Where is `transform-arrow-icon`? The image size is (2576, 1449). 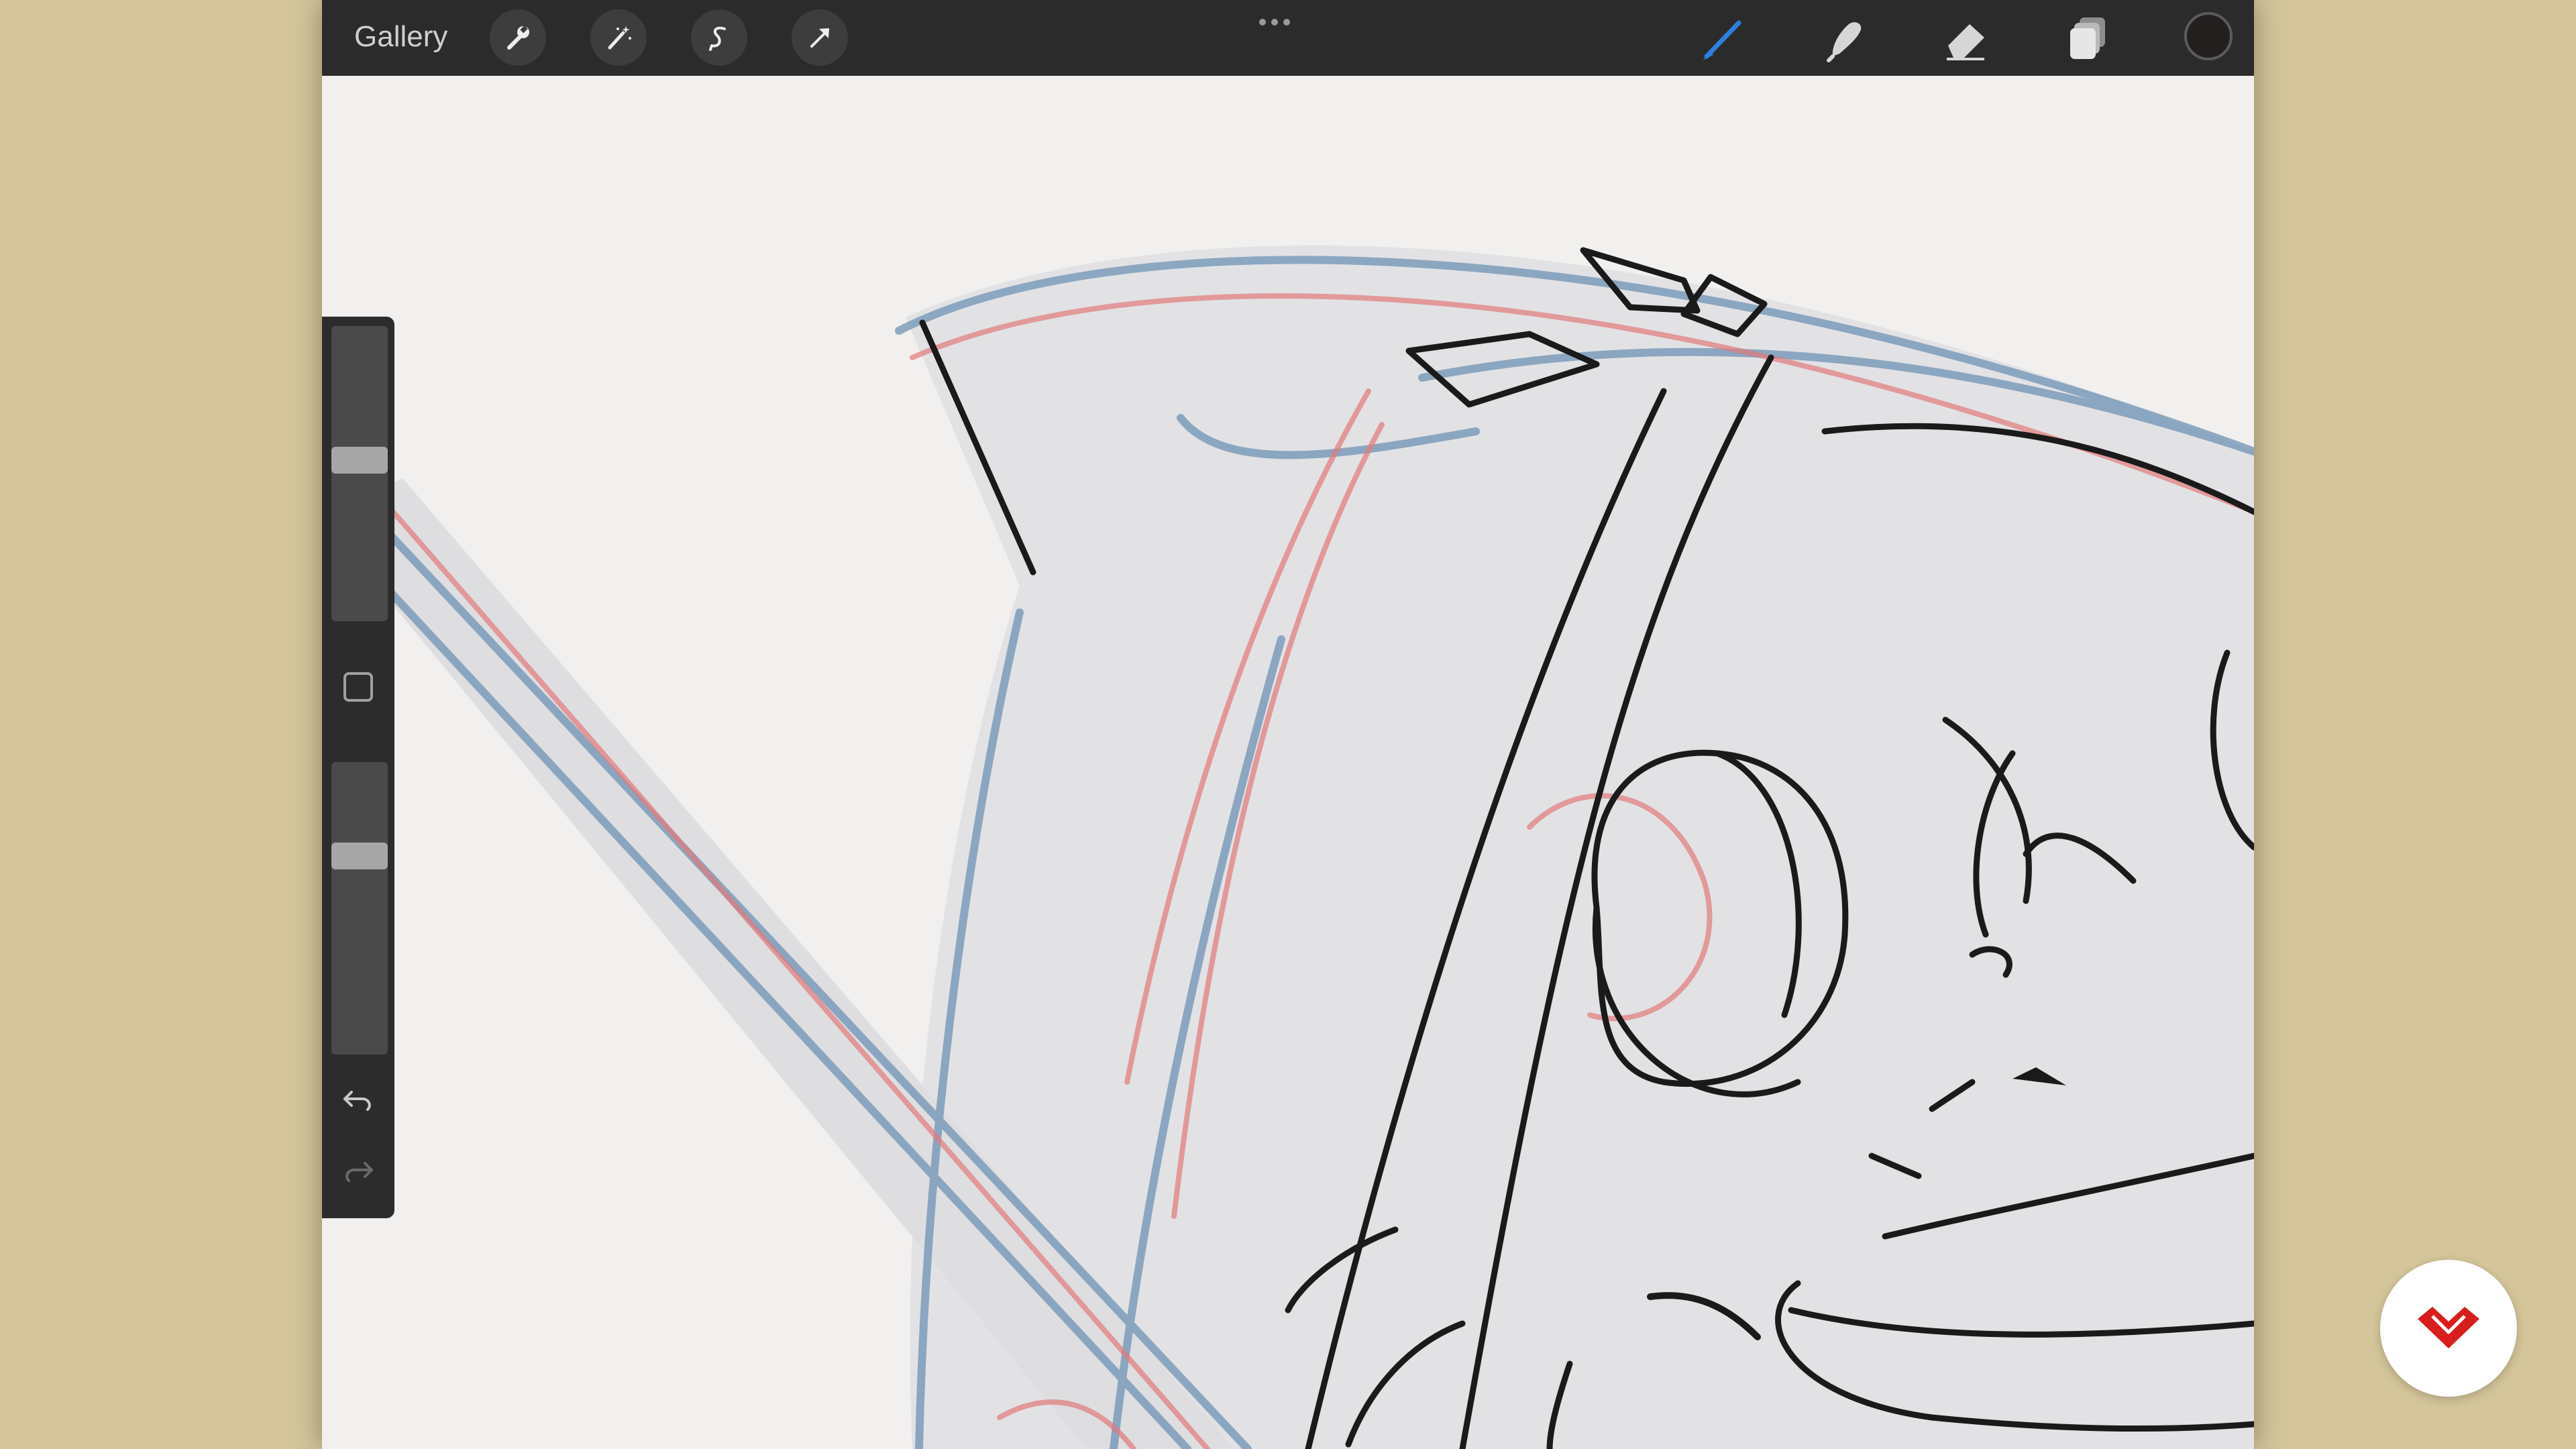
transform-arrow-icon is located at coordinates (819, 38).